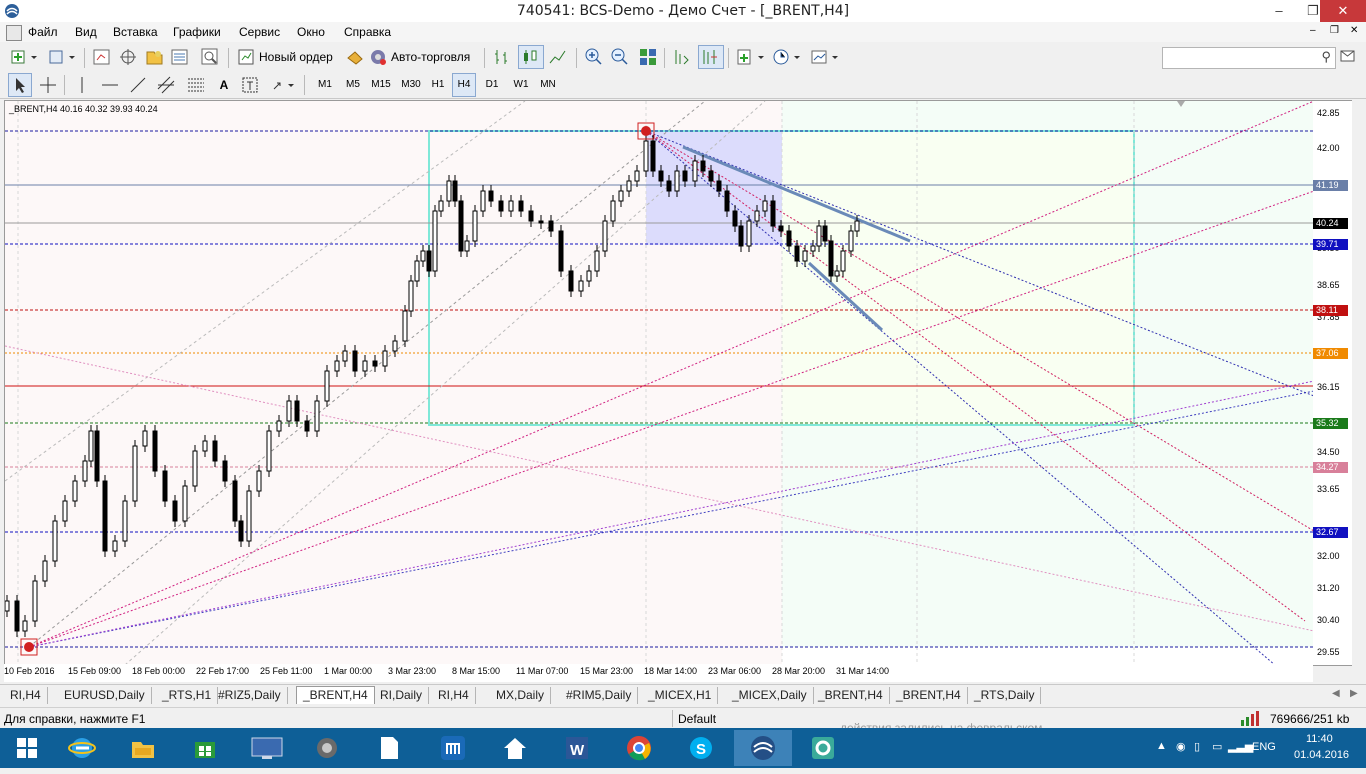 The height and width of the screenshot is (774, 1366). I want to click on chart-shift-icon, so click(711, 57).